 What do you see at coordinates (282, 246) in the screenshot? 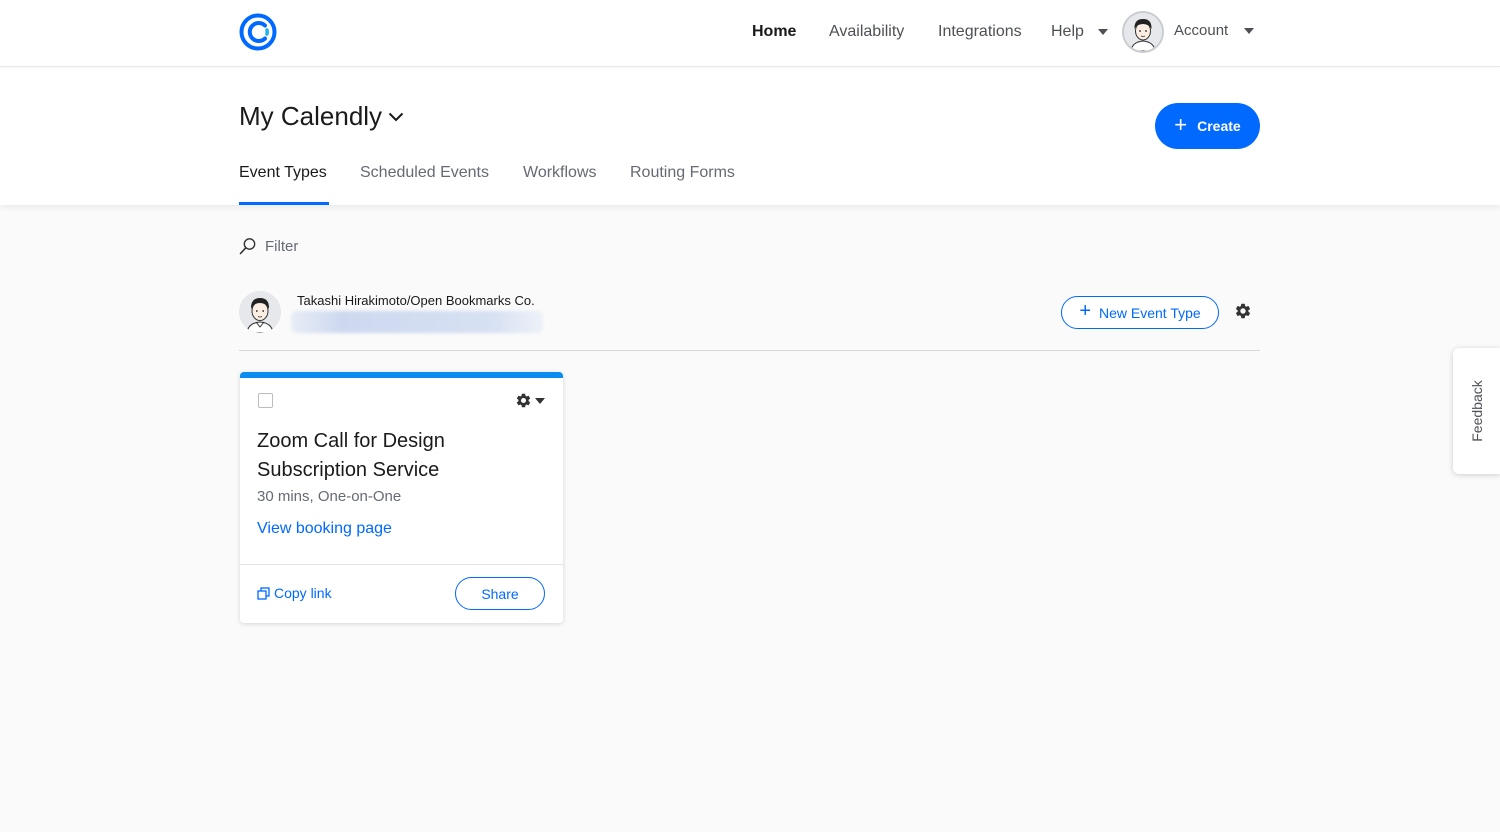
I see `filter-placeholder: Filter` at bounding box center [282, 246].